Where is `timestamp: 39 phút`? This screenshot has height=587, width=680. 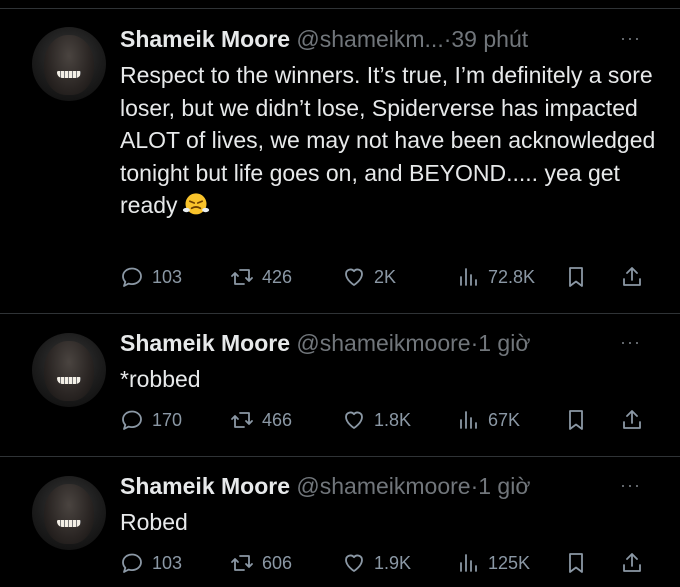 timestamp: 39 phút is located at coordinates (489, 39).